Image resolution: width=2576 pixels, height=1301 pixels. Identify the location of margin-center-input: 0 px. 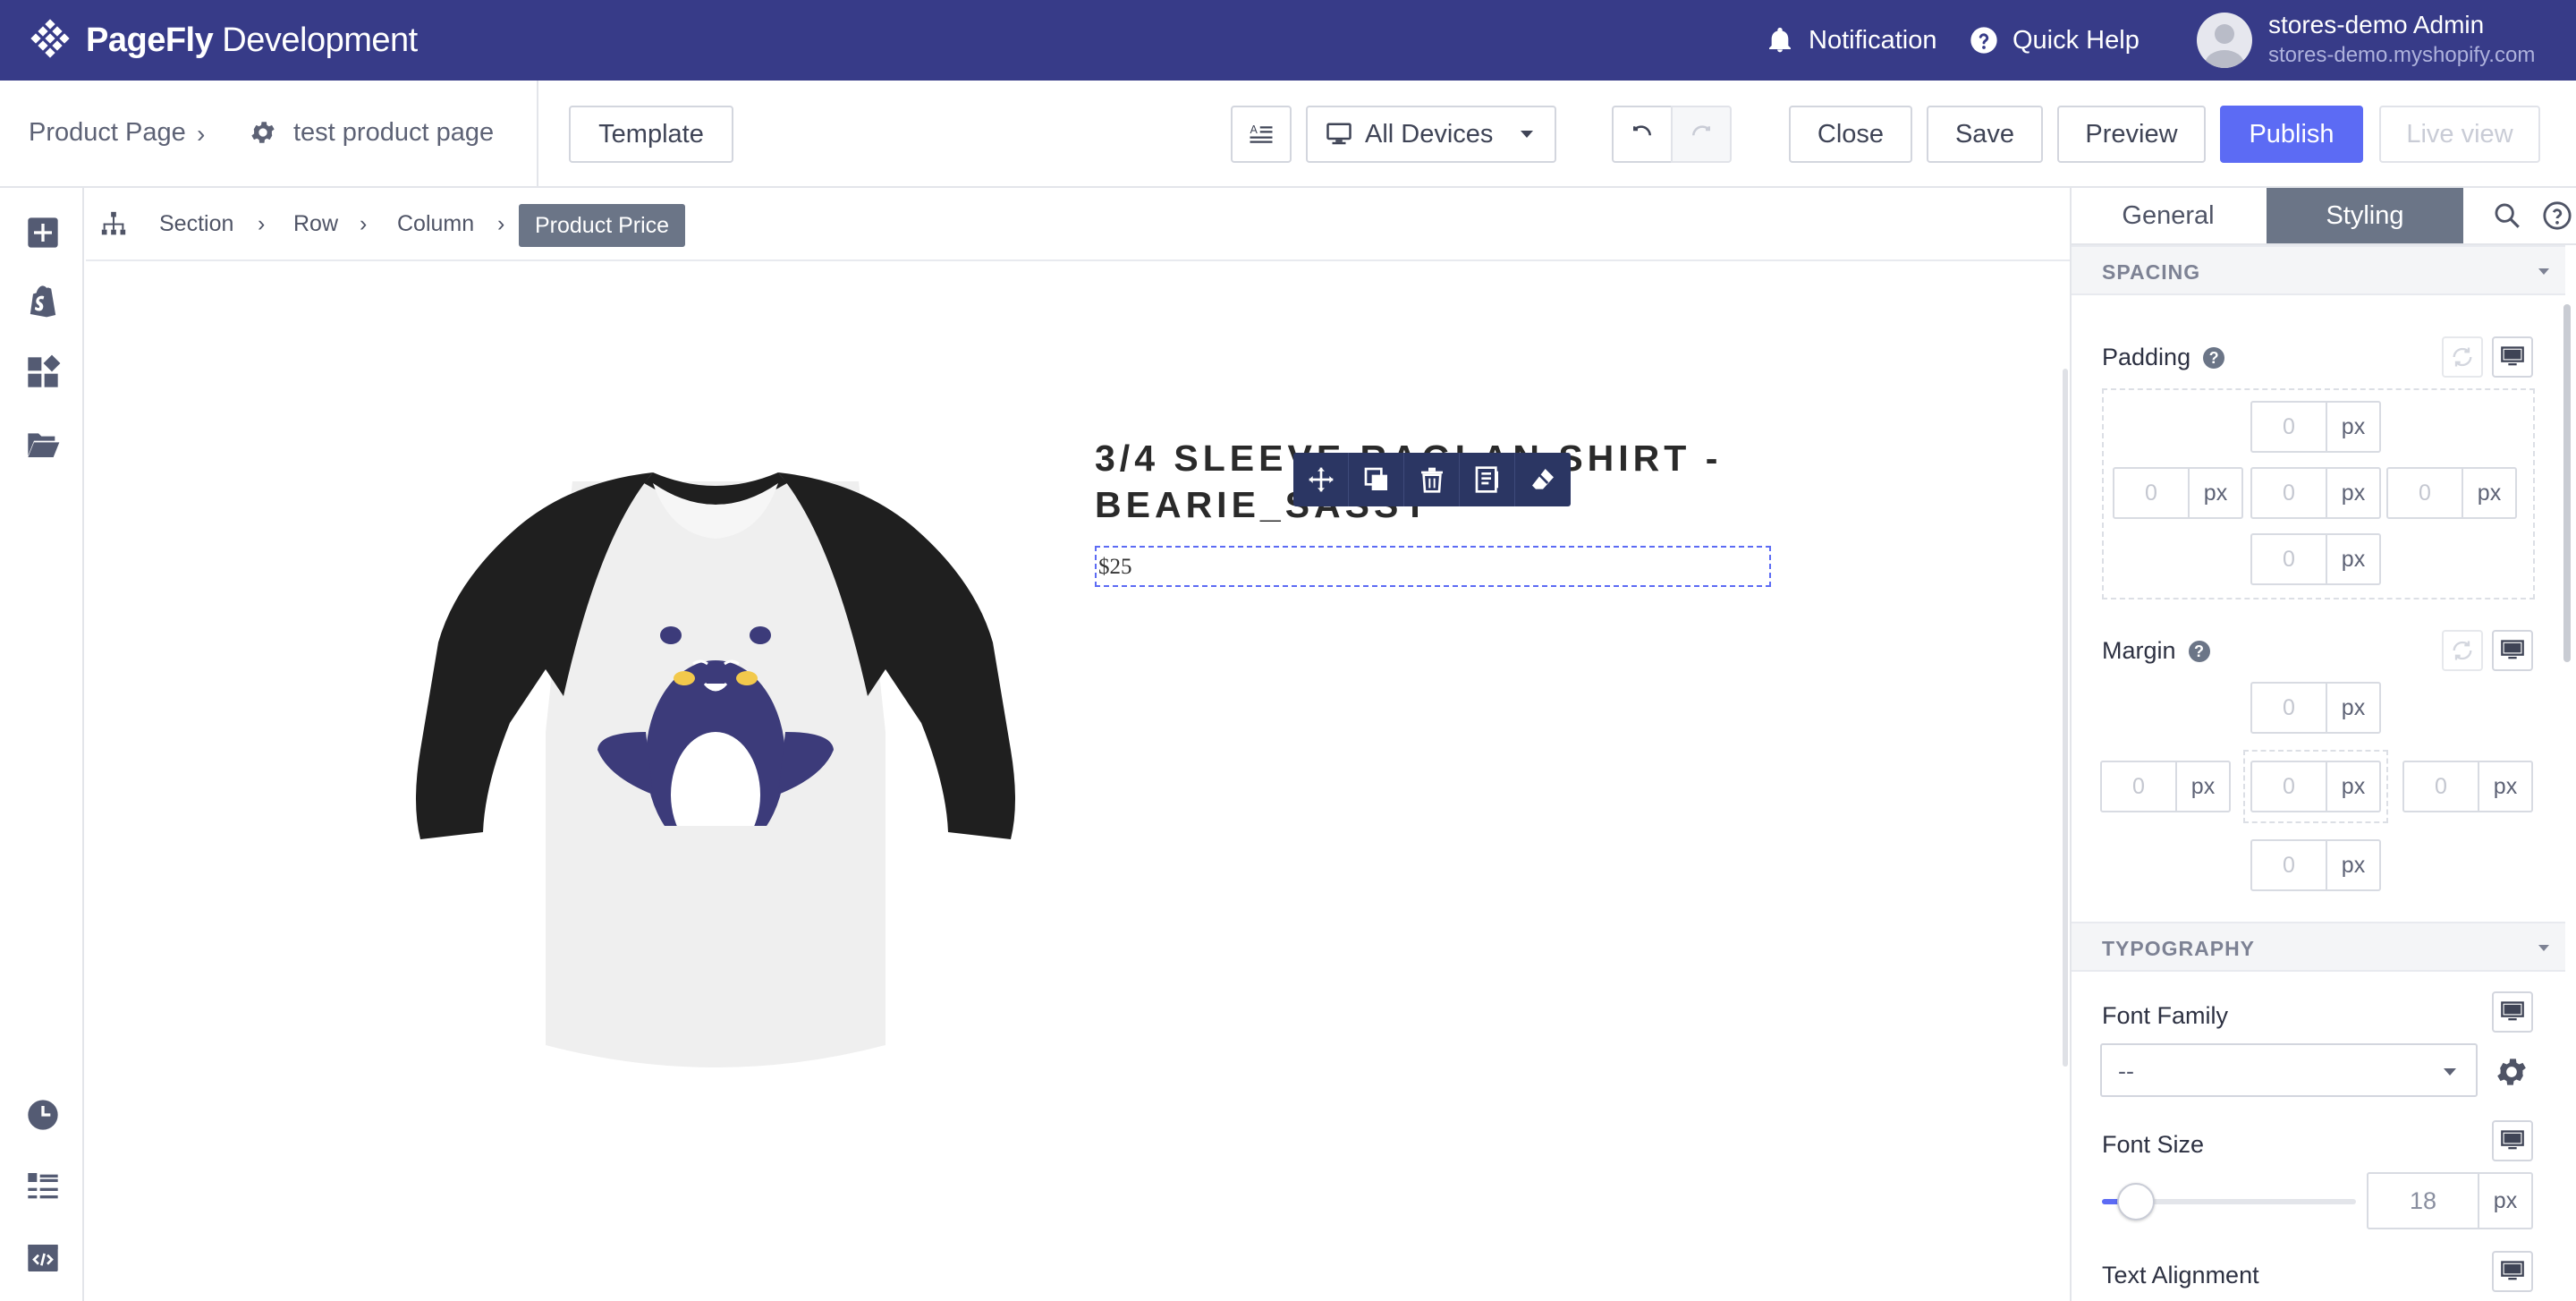
(2315, 786).